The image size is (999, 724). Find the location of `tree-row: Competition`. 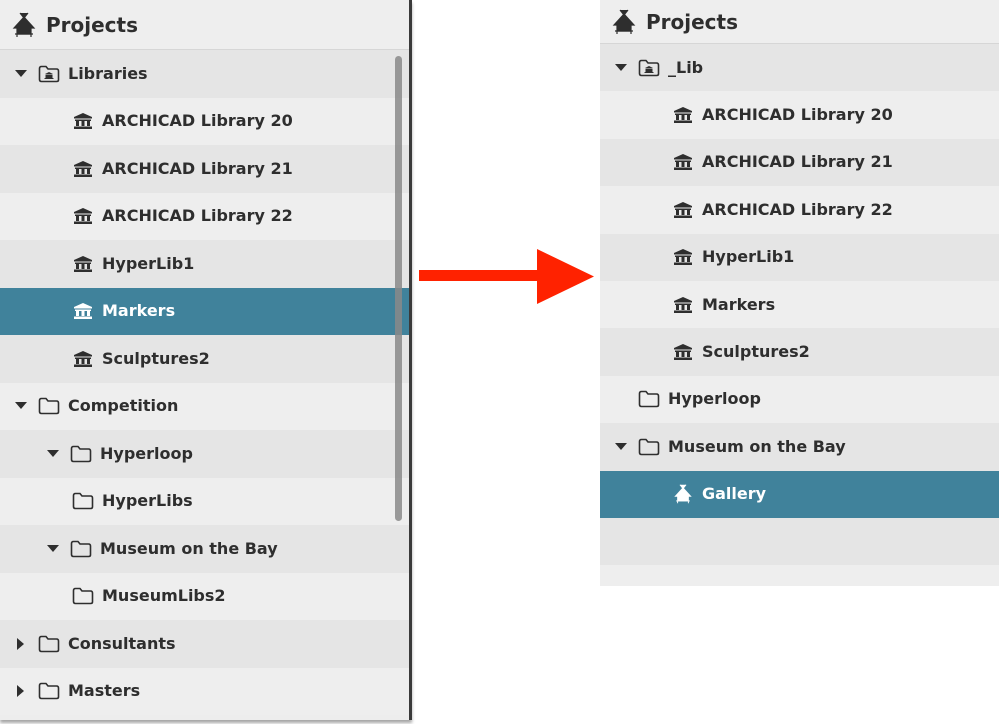

tree-row: Competition is located at coordinates (204, 406).